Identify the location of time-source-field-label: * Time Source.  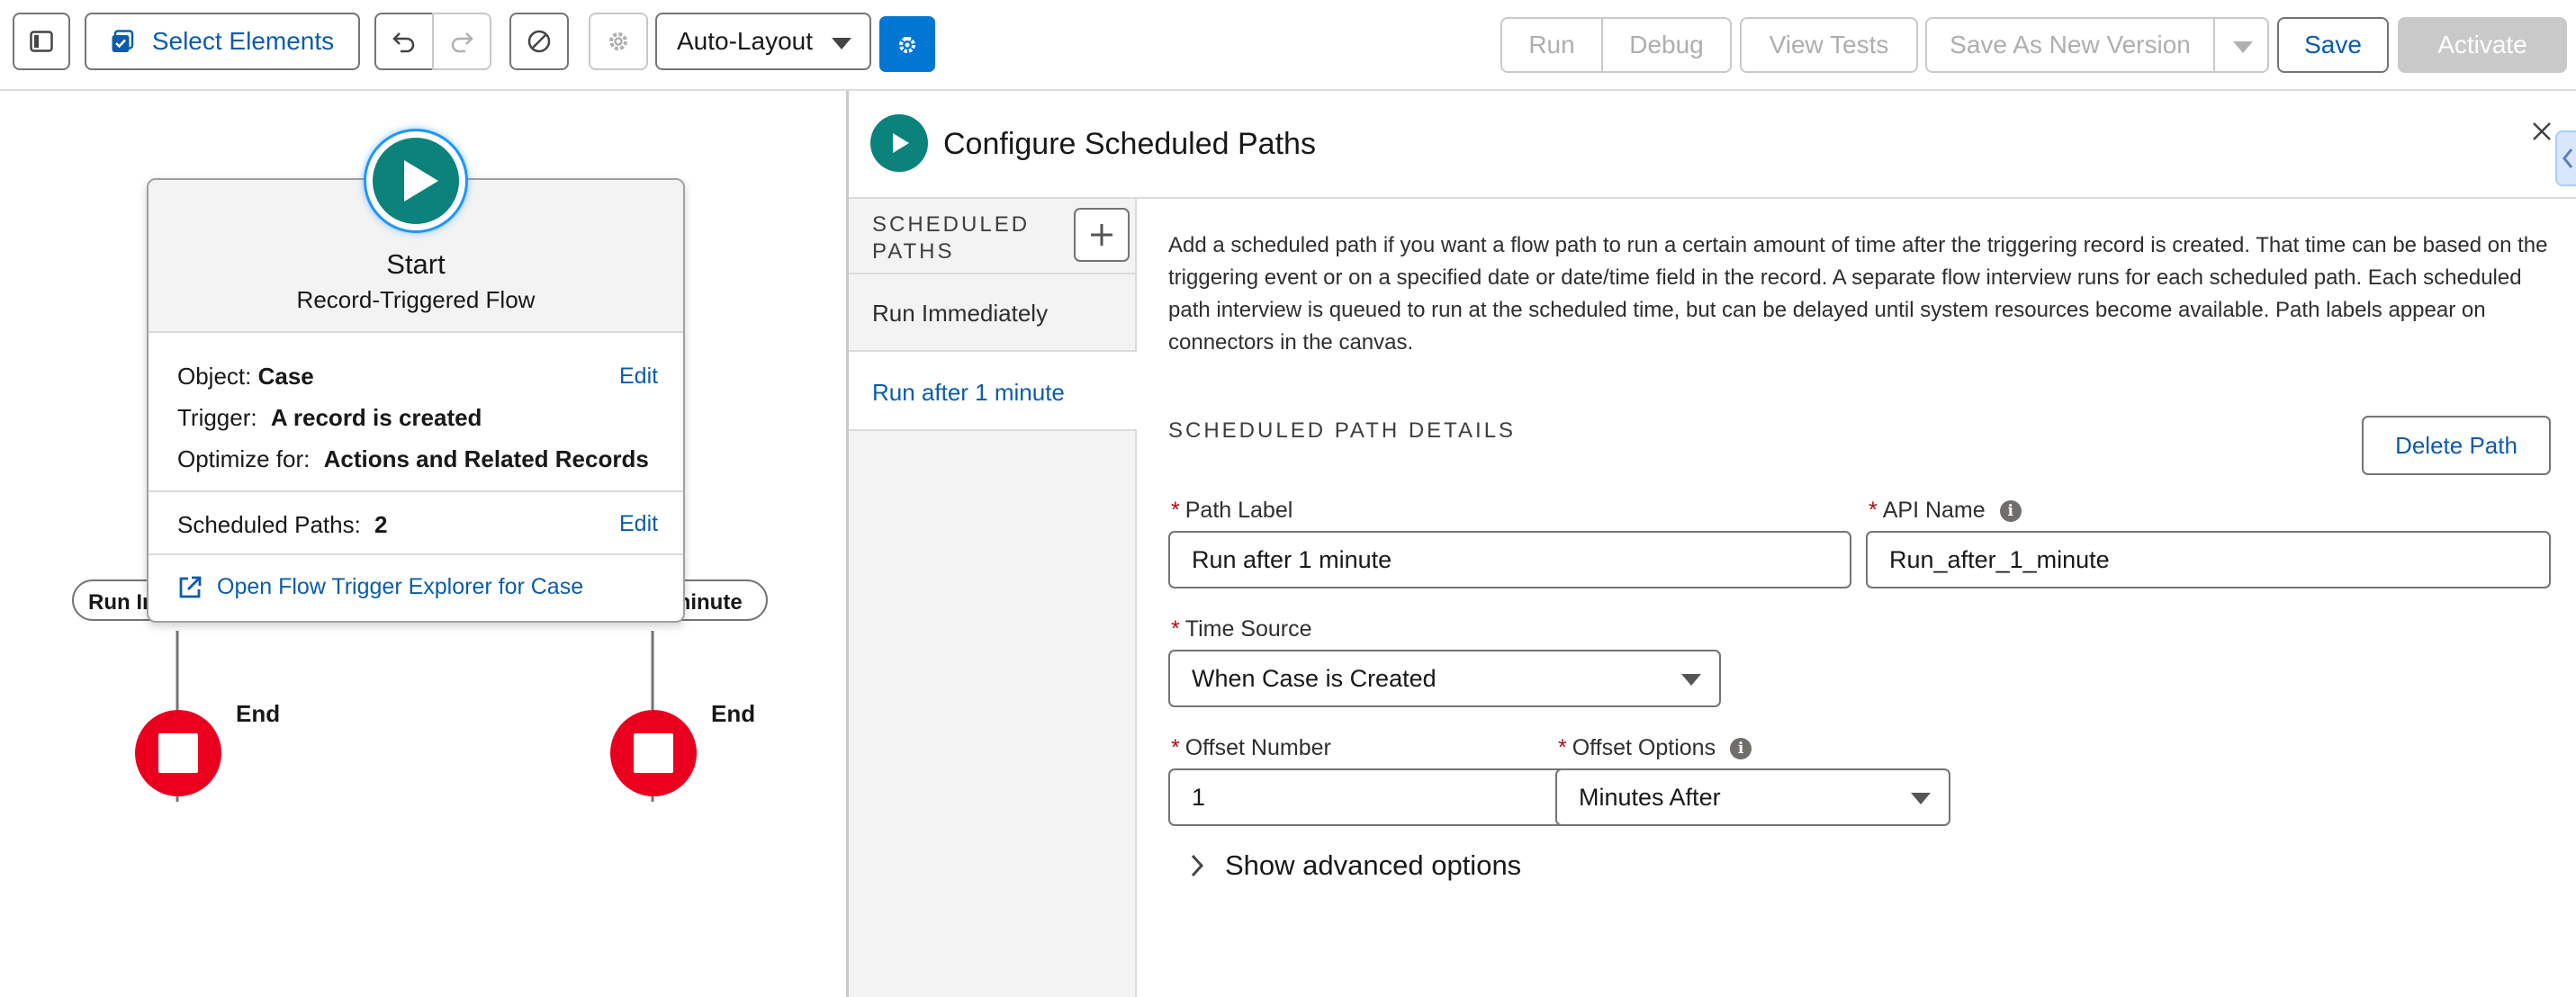
(1241, 629).